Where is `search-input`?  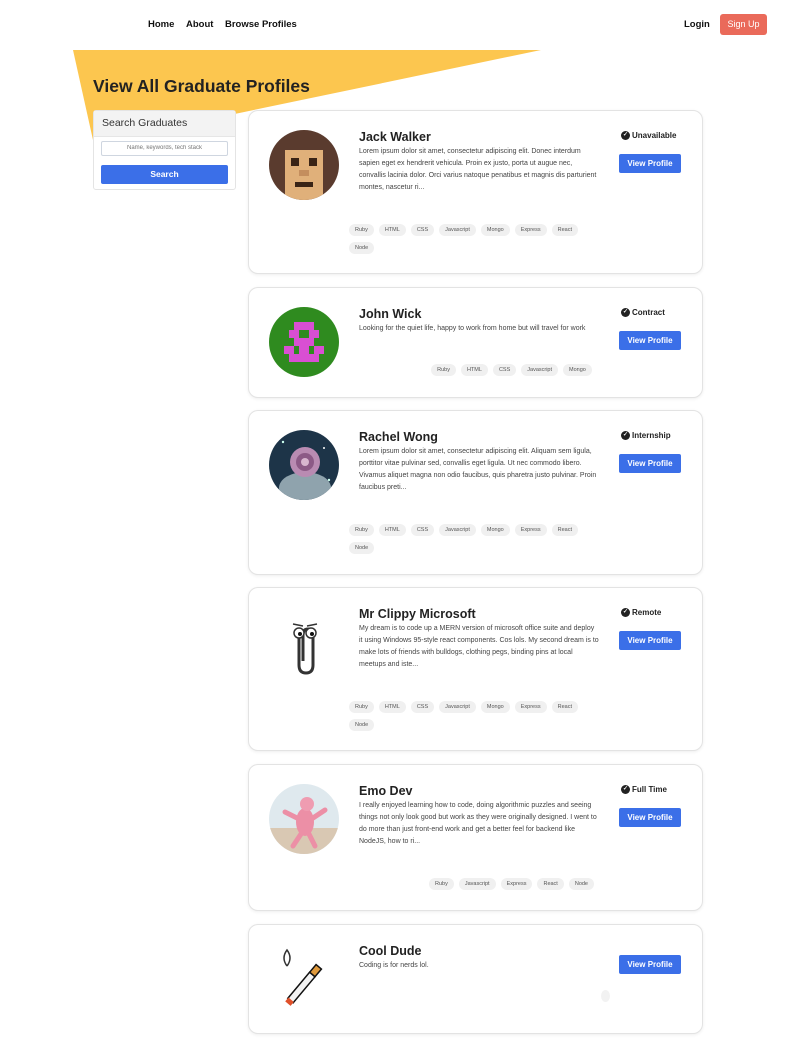 search-input is located at coordinates (164, 148).